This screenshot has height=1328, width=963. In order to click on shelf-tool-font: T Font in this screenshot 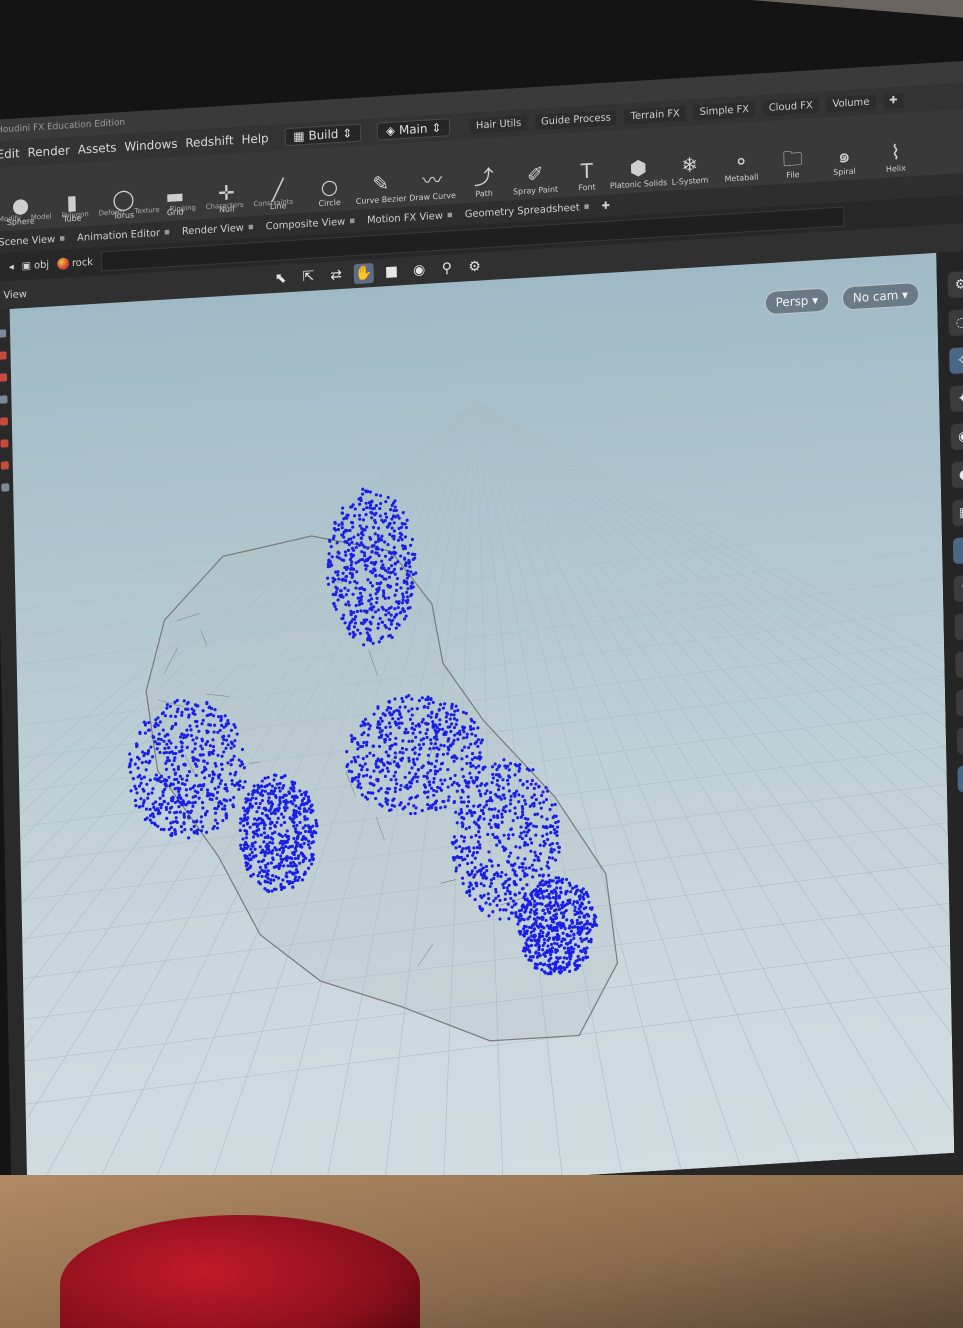, I will do `click(587, 176)`.